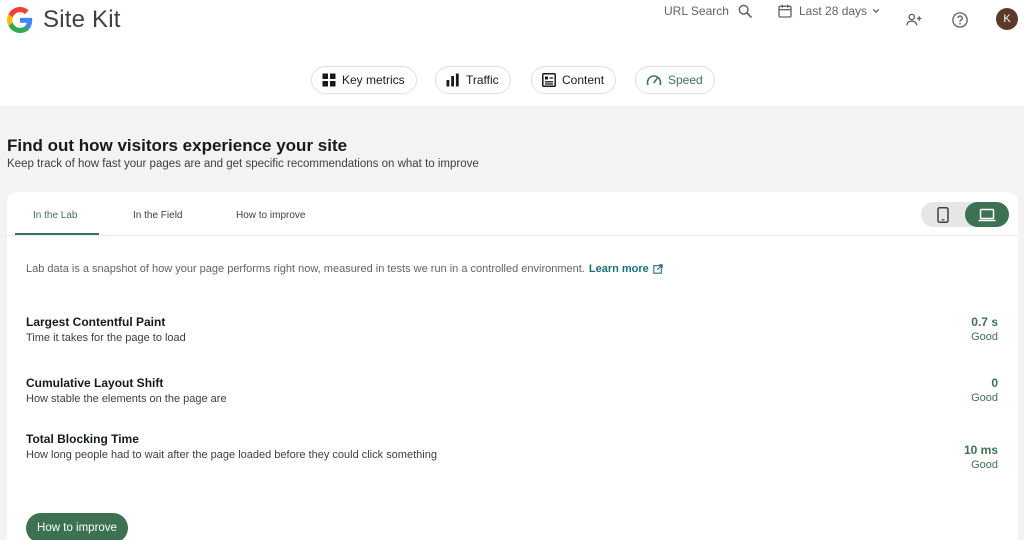  I want to click on url-search-button: URL Search, so click(708, 11).